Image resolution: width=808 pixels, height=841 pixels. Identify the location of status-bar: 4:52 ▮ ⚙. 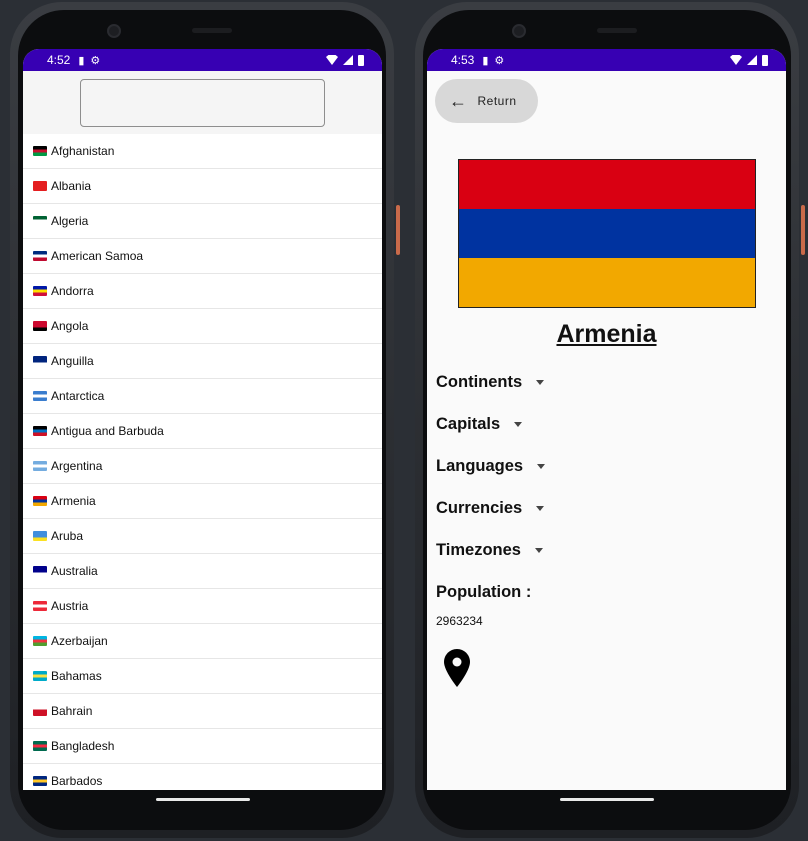
(202, 60).